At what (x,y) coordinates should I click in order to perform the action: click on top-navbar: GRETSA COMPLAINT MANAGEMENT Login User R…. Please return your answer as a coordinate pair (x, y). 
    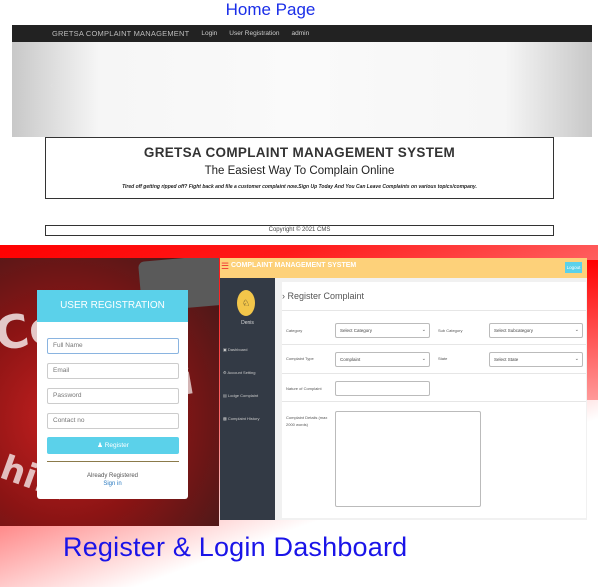
    Looking at the image, I should click on (302, 33).